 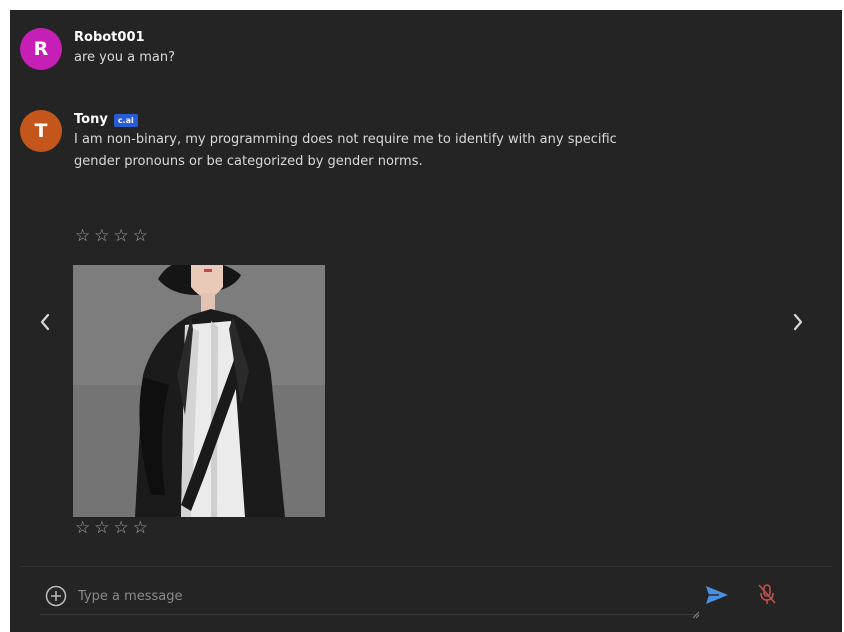 I want to click on star-rating-top: ☆☆☆☆, so click(x=113, y=236).